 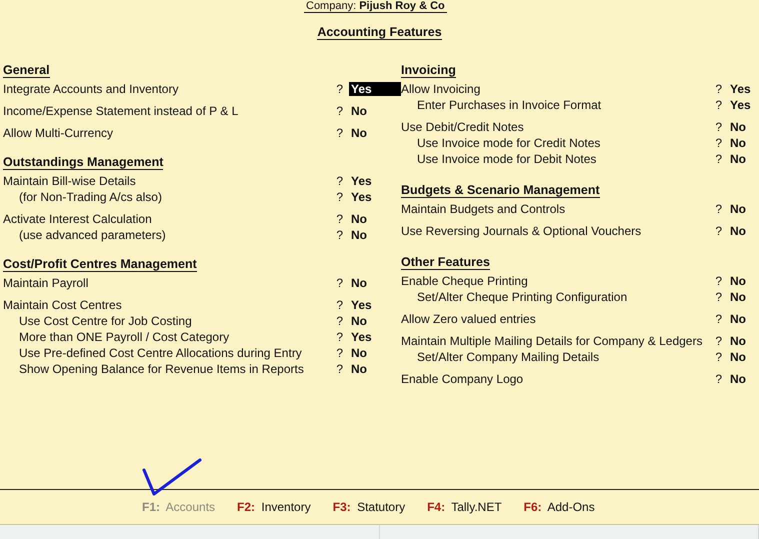 What do you see at coordinates (559, 507) in the screenshot?
I see `function-key-button: F6: Add-Ons` at bounding box center [559, 507].